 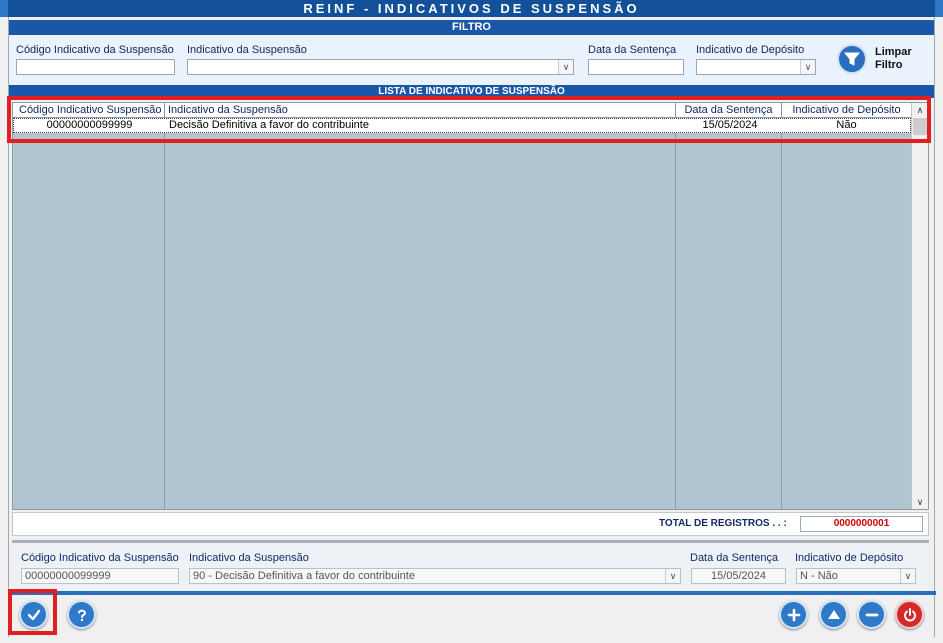 I want to click on funnel-icon, so click(x=852, y=59).